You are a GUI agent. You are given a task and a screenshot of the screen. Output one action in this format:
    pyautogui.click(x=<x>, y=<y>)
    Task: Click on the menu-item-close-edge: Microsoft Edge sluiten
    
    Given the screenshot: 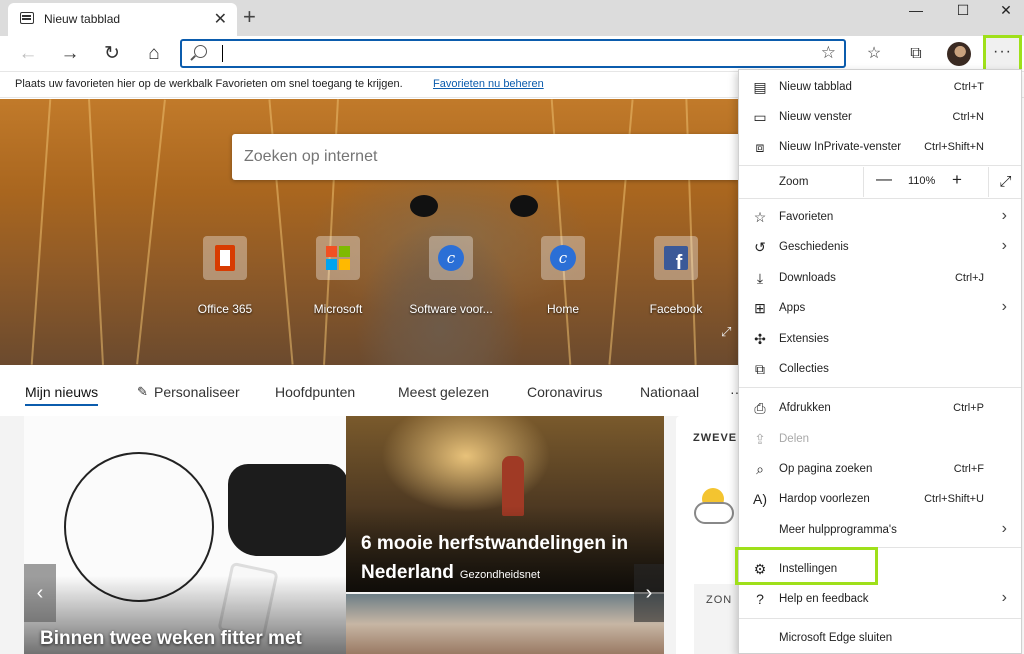 What is the action you would take?
    pyautogui.click(x=880, y=638)
    